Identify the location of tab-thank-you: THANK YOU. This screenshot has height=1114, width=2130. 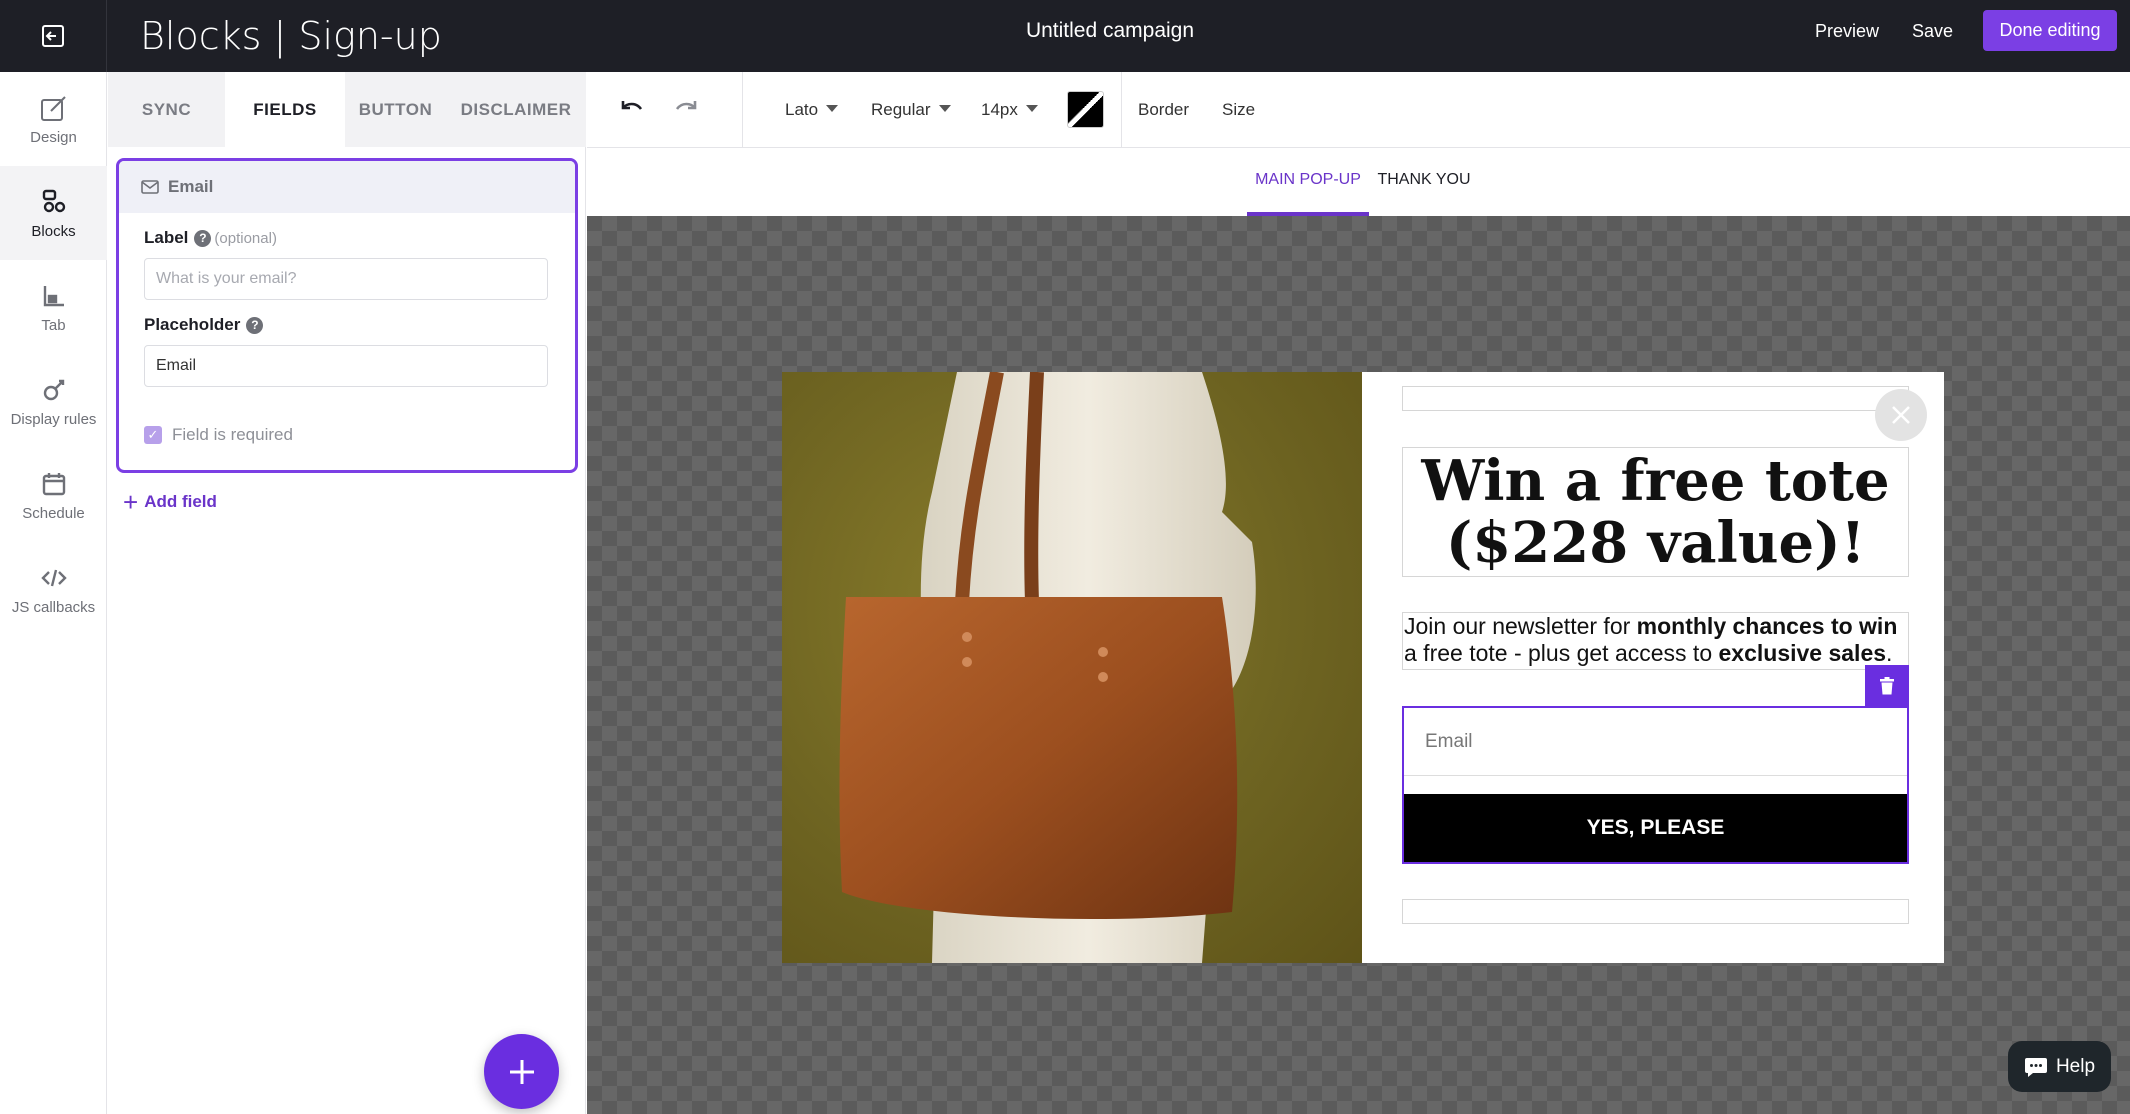
(1424, 182).